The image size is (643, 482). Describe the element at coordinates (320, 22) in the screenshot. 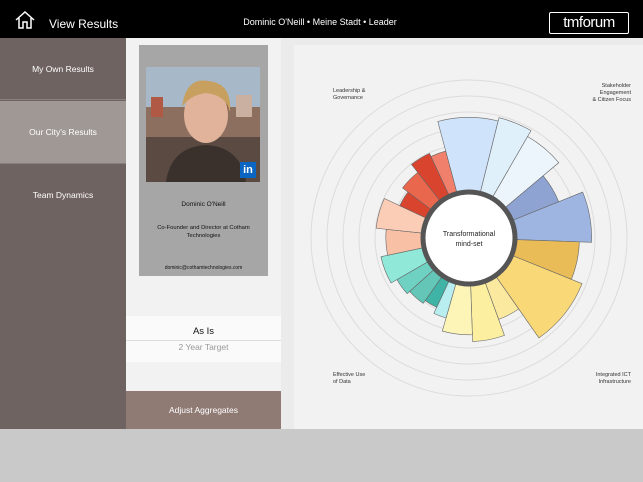

I see `user-context: Dominic O'Neill • Meine Stadt • Leader` at that location.